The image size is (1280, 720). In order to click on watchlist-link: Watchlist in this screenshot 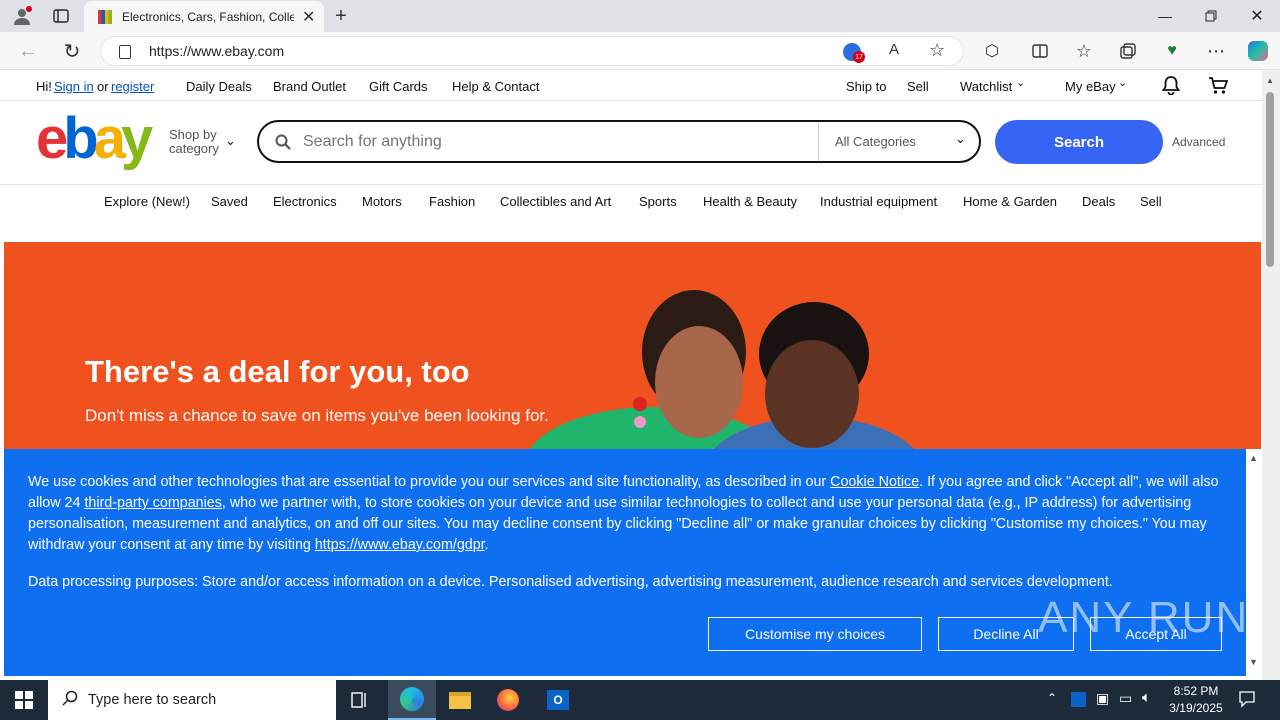, I will do `click(986, 86)`.